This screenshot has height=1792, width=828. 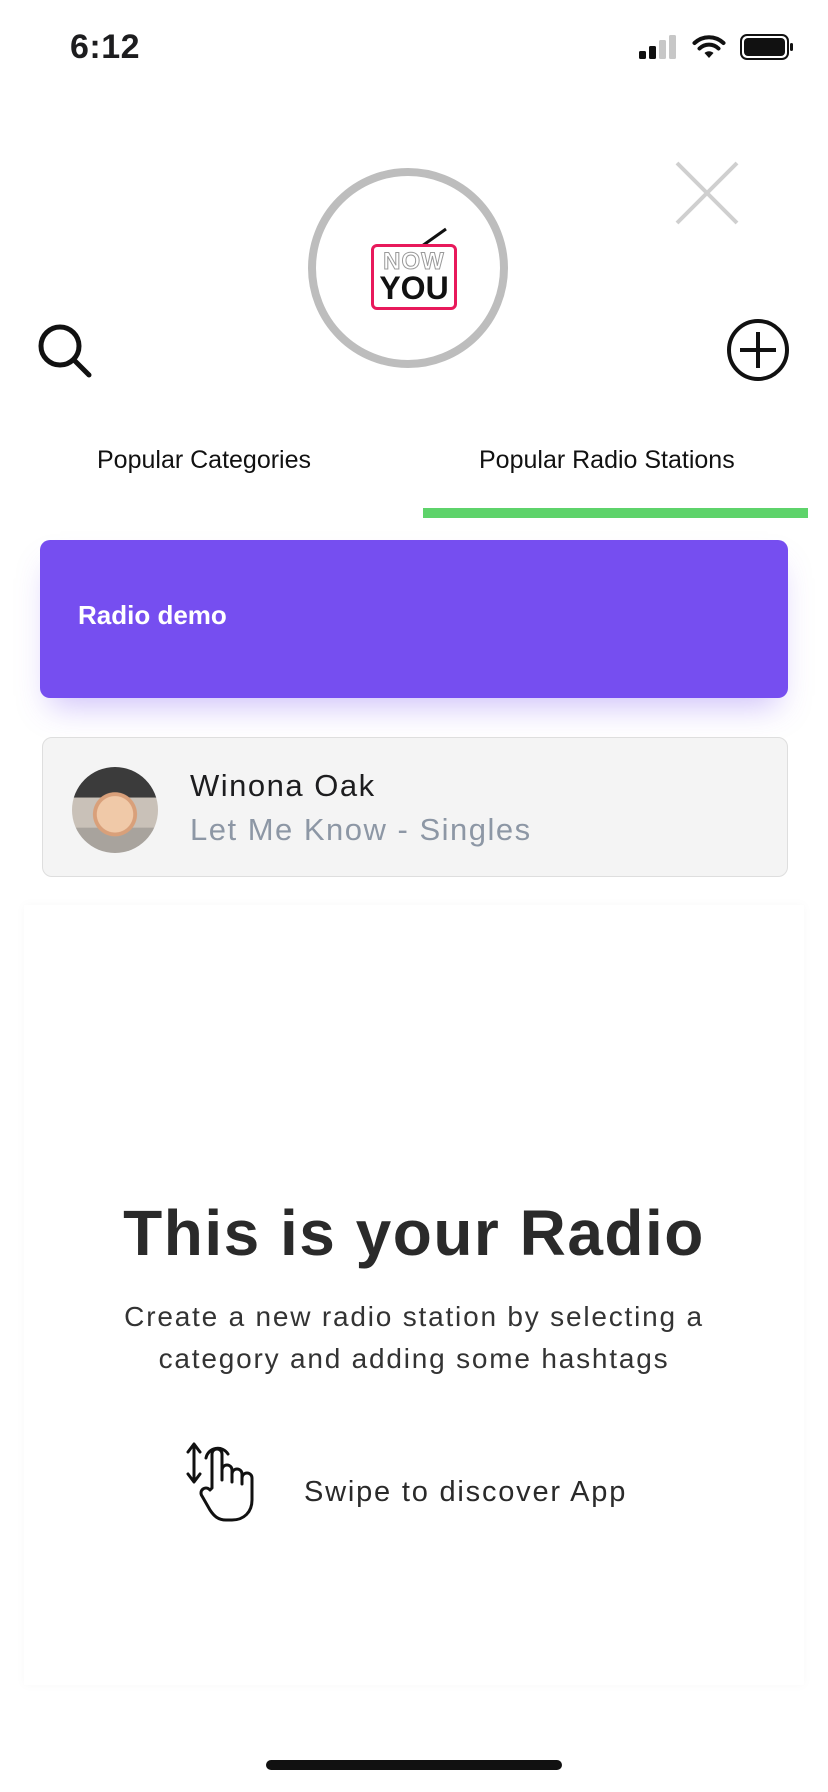 I want to click on tab-popular-radio-stations: Popular Radio Stations, so click(x=607, y=460).